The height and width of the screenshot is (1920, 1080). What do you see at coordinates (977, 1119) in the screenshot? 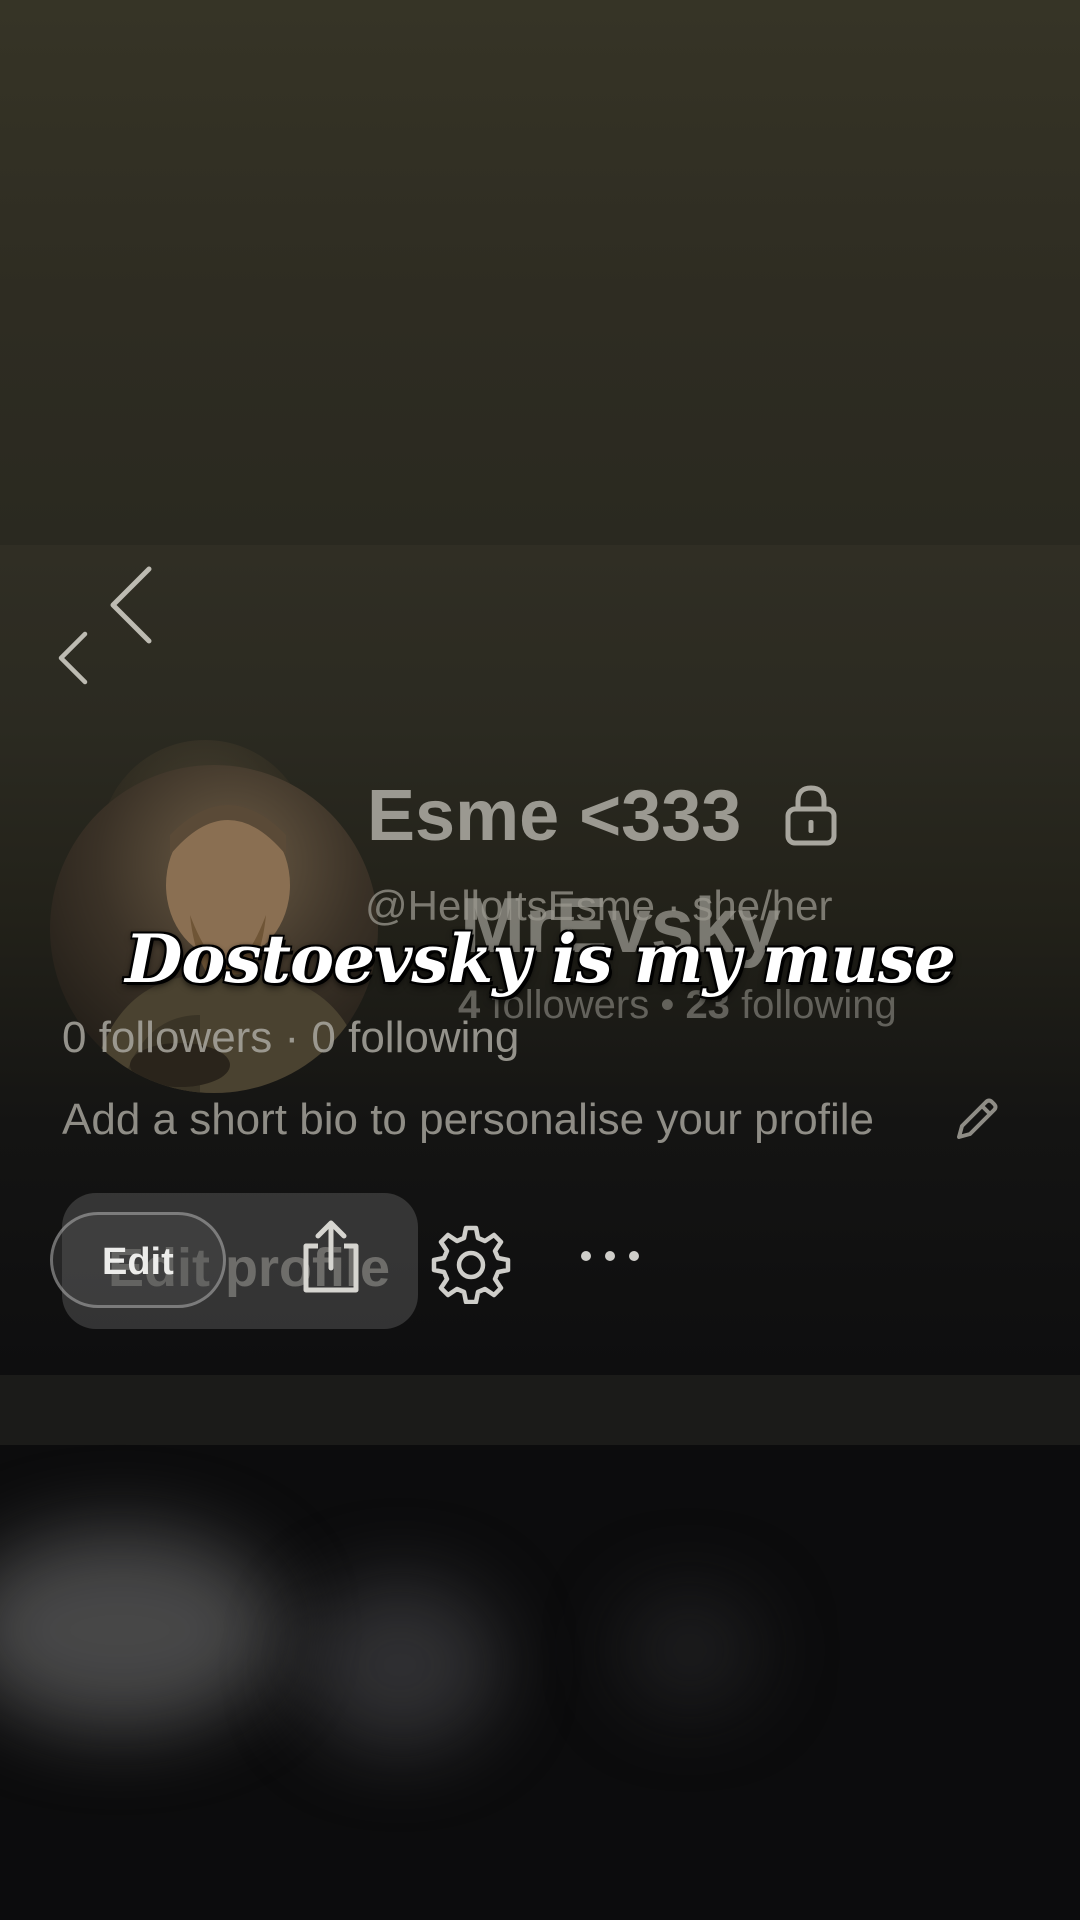
I see `pencil-icon` at bounding box center [977, 1119].